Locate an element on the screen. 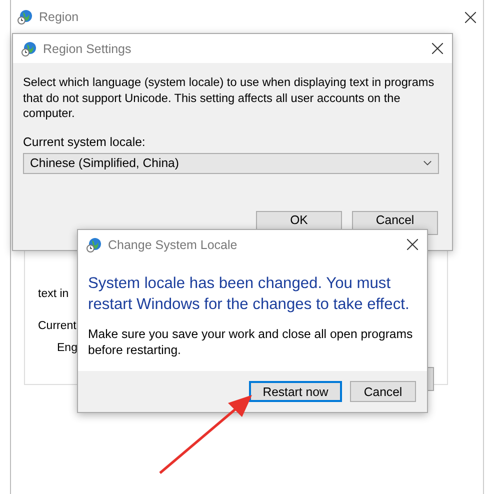 The image size is (486, 494). locale-dropdown: Chinese (Simplified, China) is located at coordinates (231, 163).